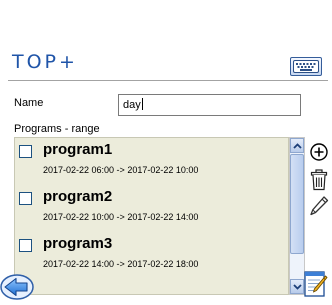  I want to click on chevron-down-icon, so click(297, 286).